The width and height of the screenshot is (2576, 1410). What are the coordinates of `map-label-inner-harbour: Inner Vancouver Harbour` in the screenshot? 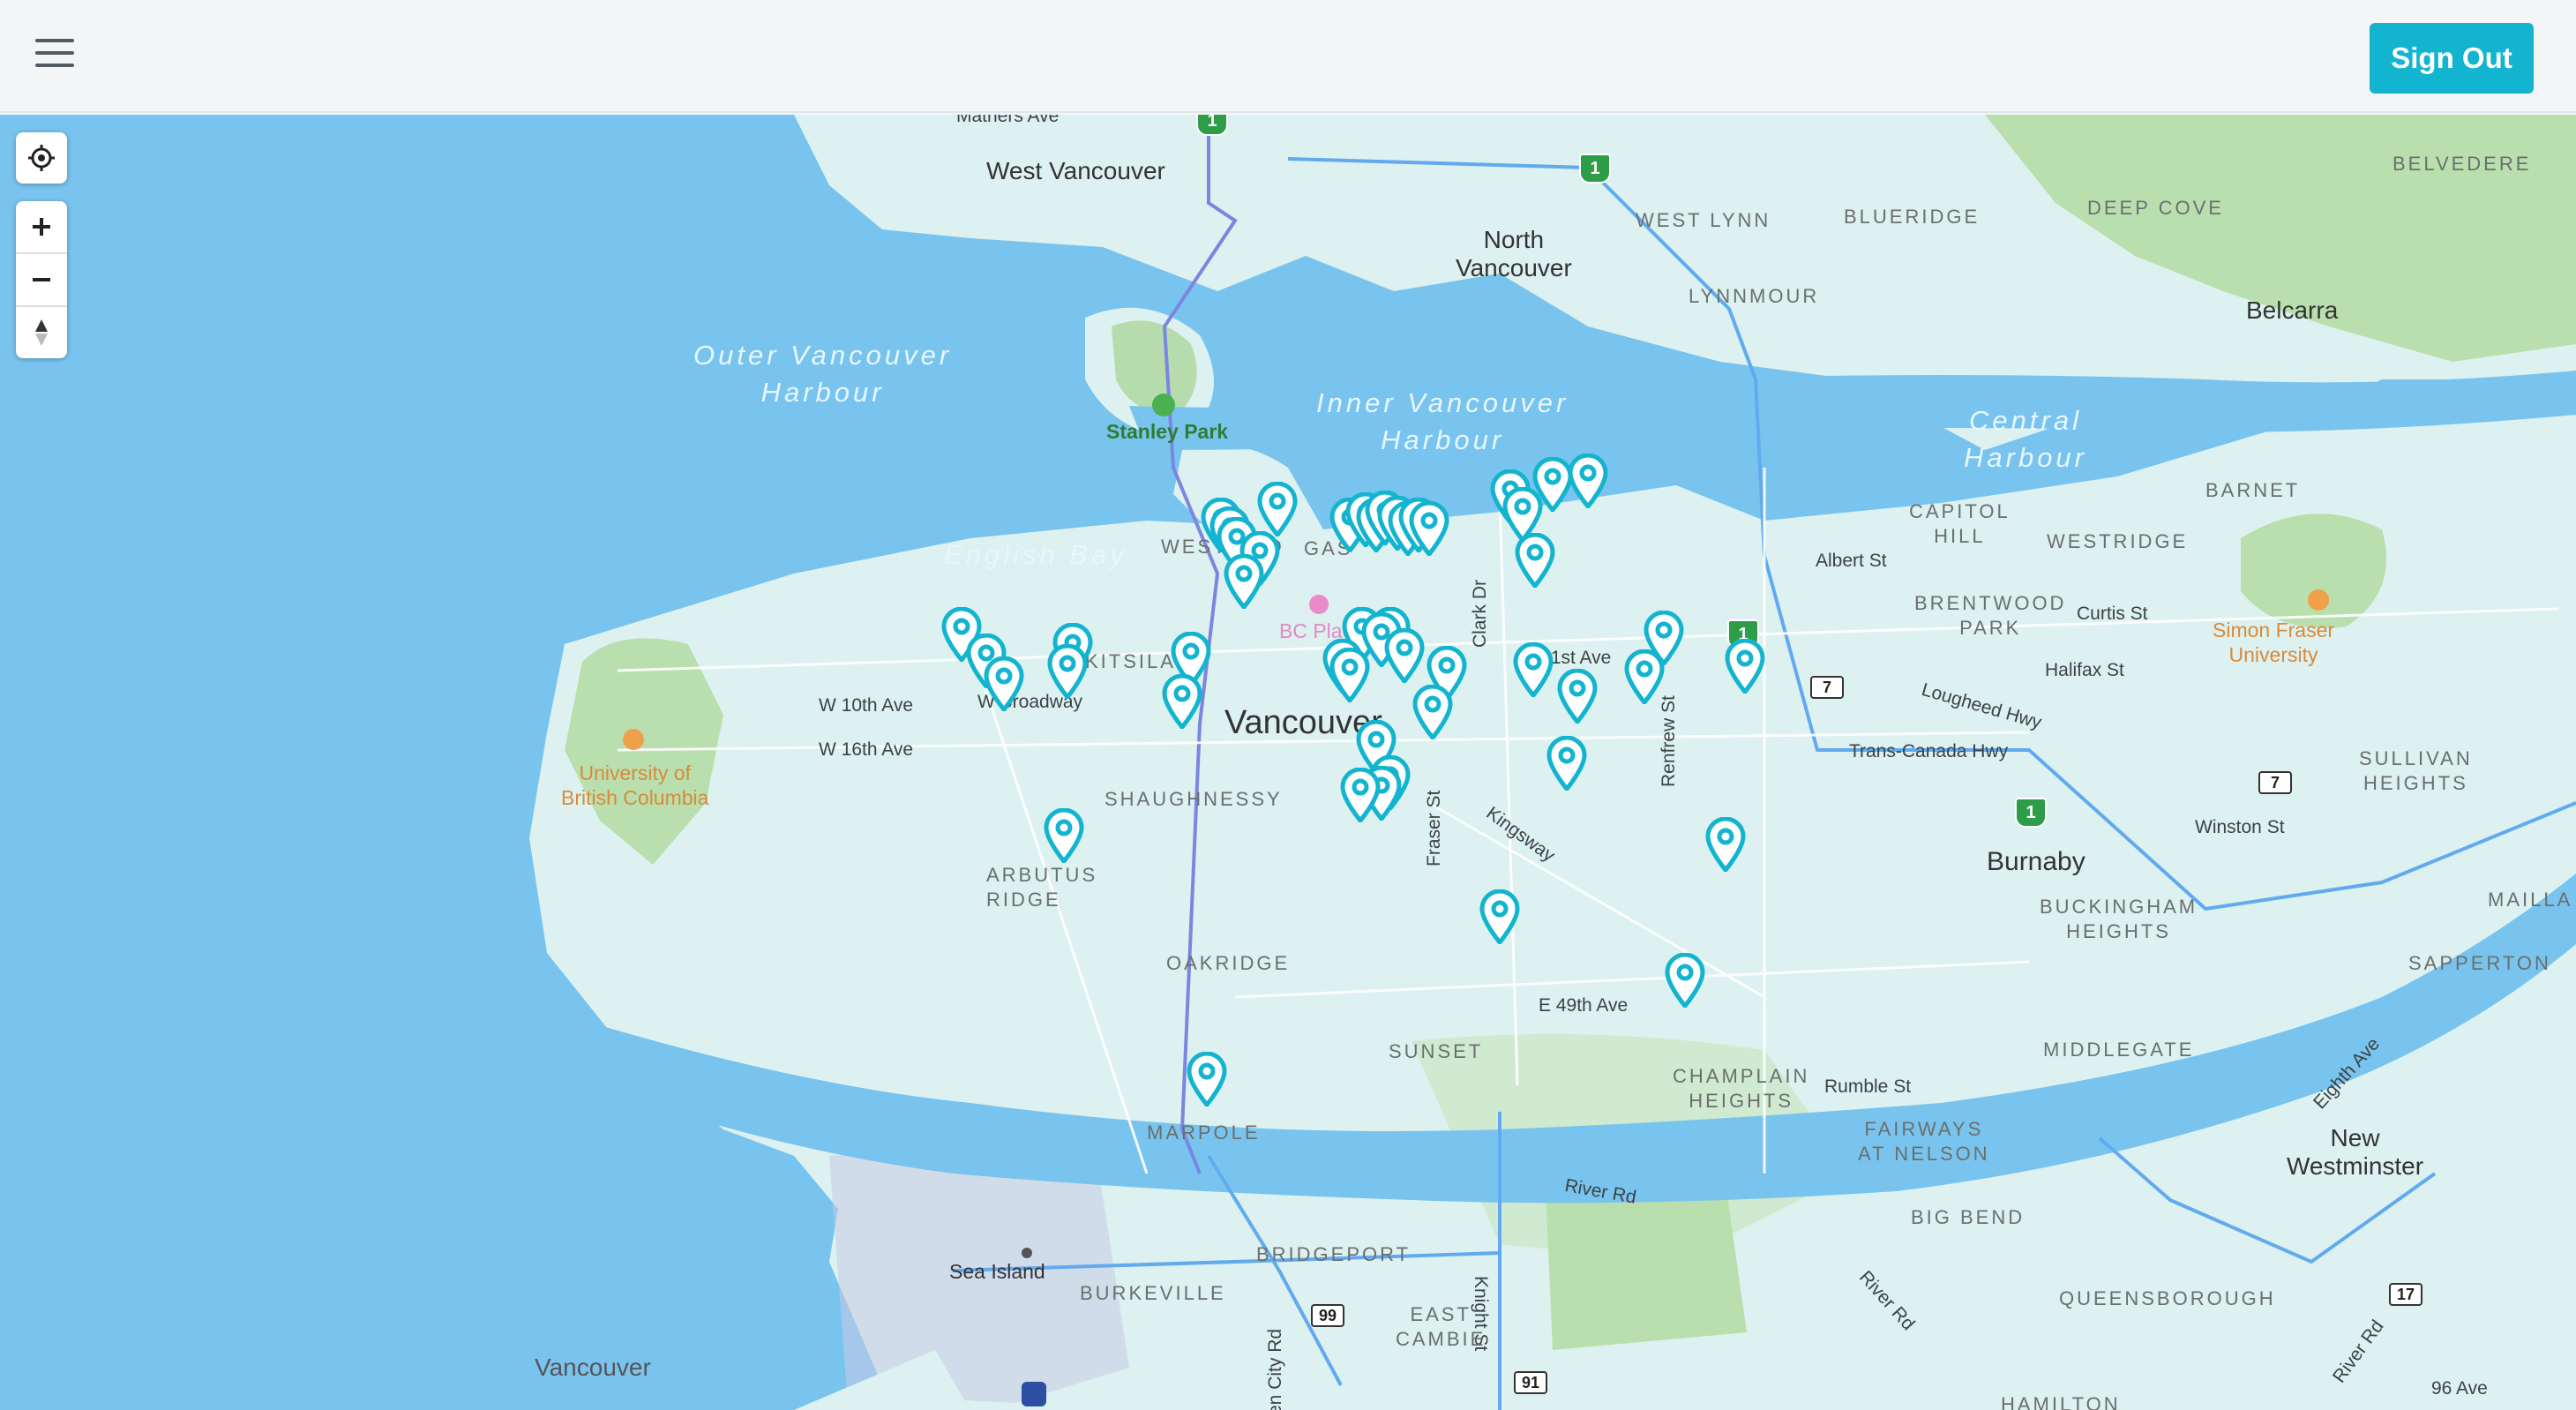 It's located at (1443, 421).